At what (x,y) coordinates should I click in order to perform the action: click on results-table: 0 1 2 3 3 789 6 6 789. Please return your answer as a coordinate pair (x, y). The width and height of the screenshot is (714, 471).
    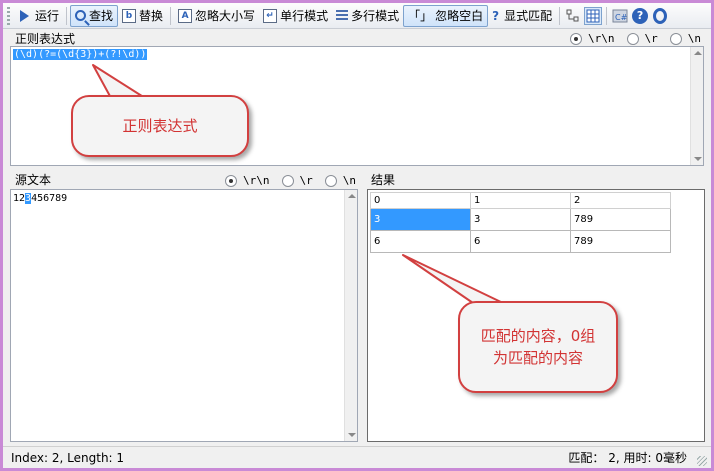
    Looking at the image, I should click on (520, 222).